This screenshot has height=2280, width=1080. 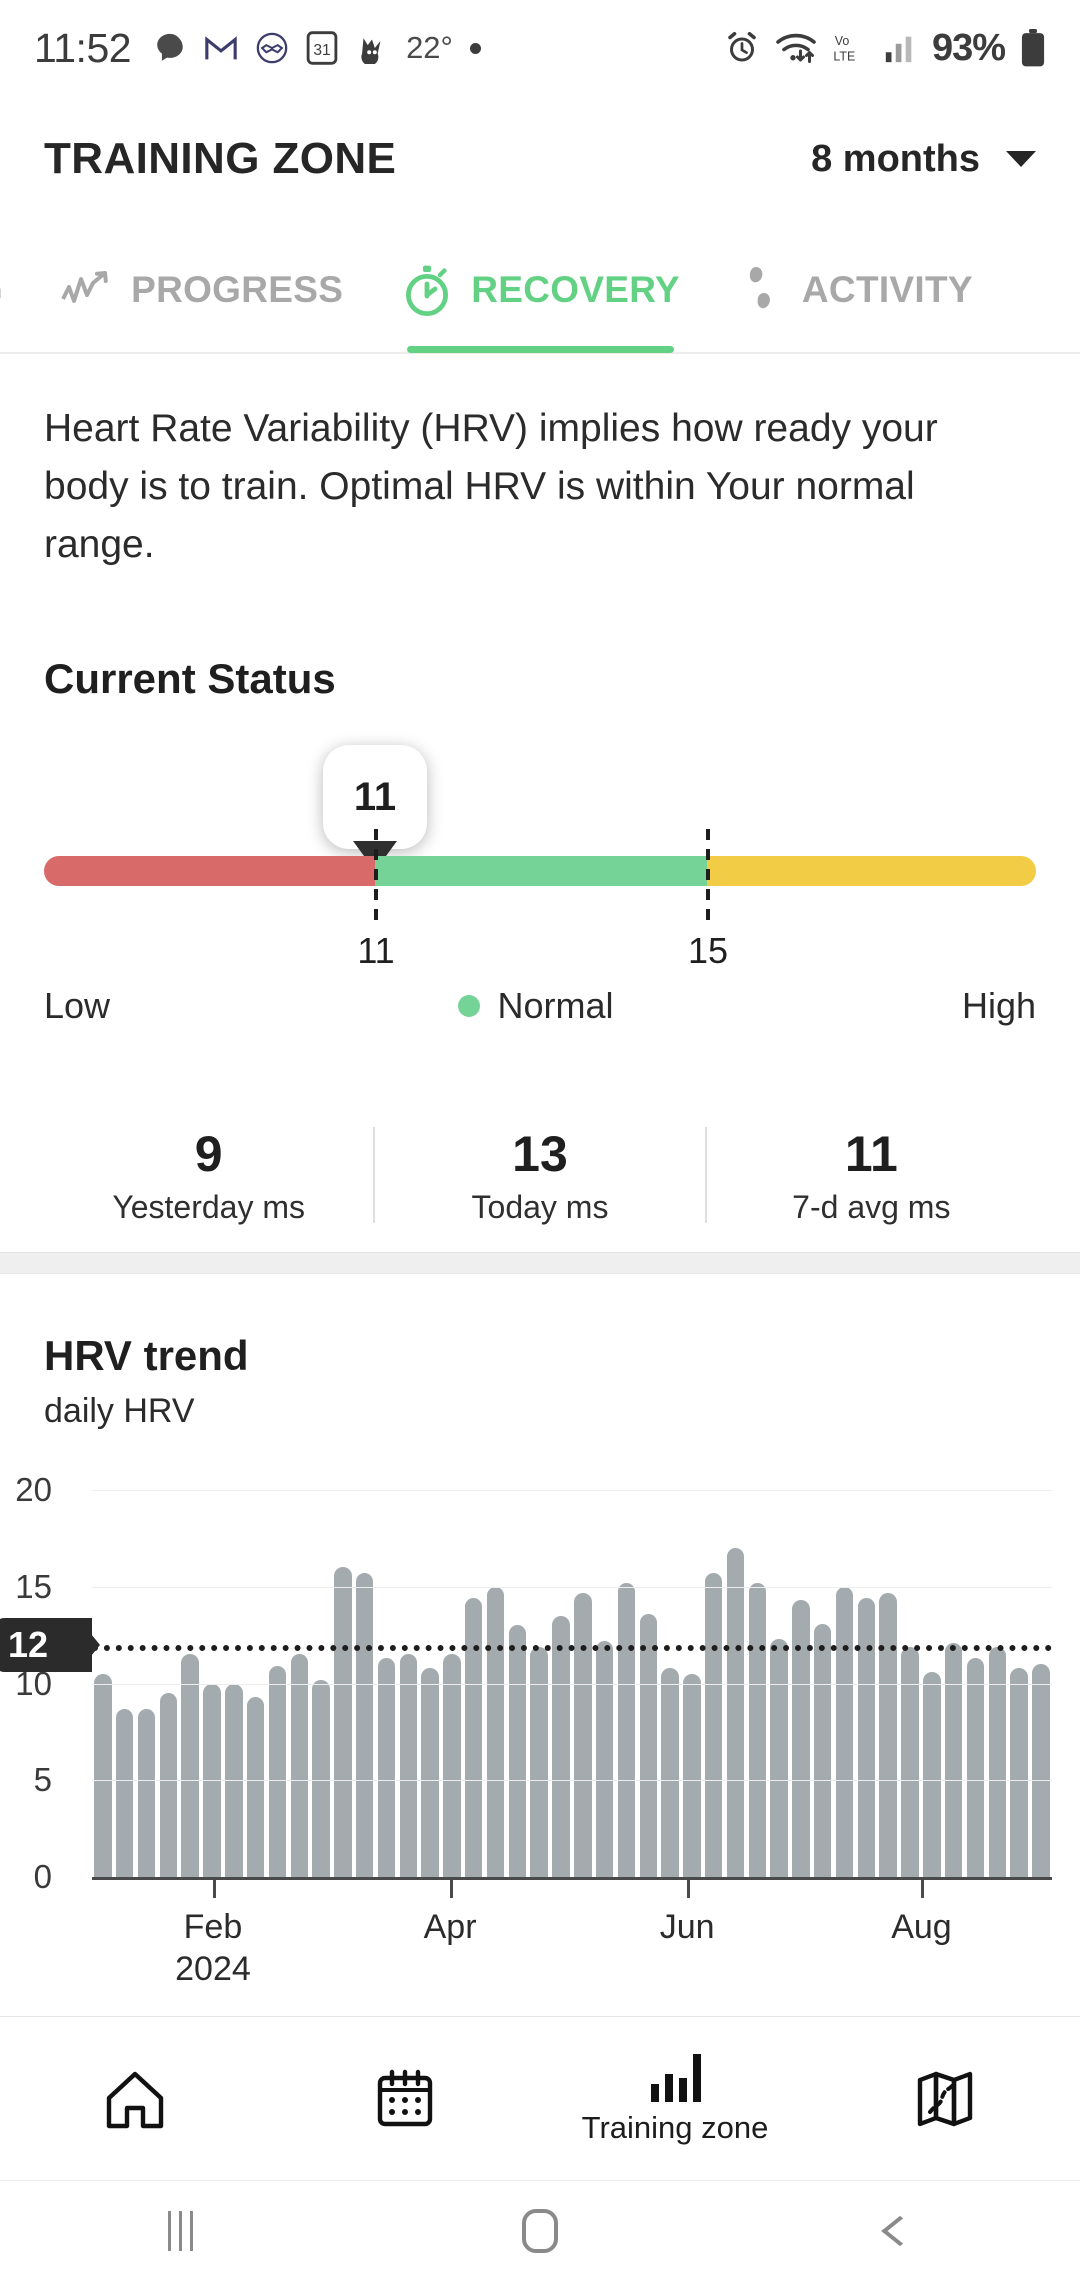 I want to click on chart-reference-line, so click(x=572, y=1647).